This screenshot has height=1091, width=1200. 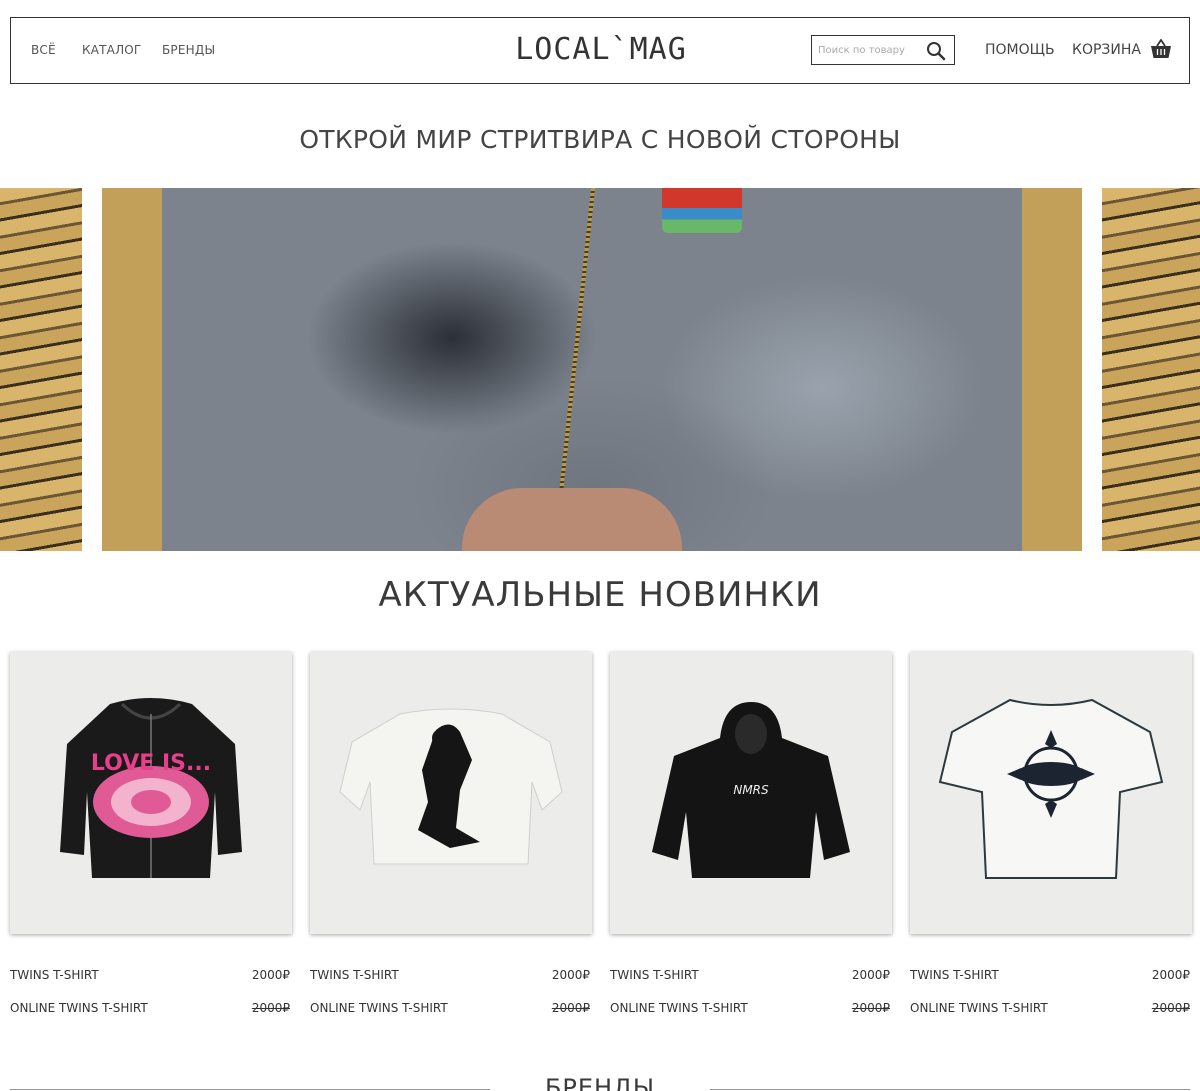 What do you see at coordinates (600, 595) in the screenshot?
I see `new-arrivals-title: АКТУАЛЬНЫЕ НОВИНКИ` at bounding box center [600, 595].